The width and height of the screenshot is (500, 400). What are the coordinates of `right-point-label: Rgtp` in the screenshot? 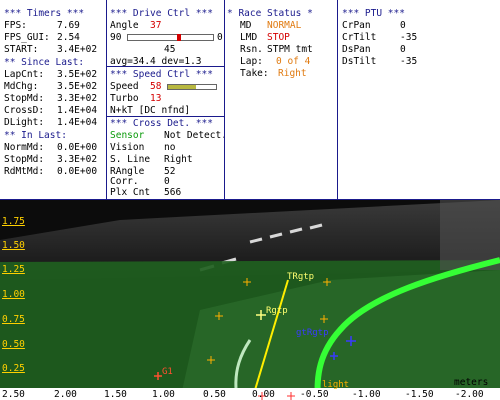 It's located at (277, 311).